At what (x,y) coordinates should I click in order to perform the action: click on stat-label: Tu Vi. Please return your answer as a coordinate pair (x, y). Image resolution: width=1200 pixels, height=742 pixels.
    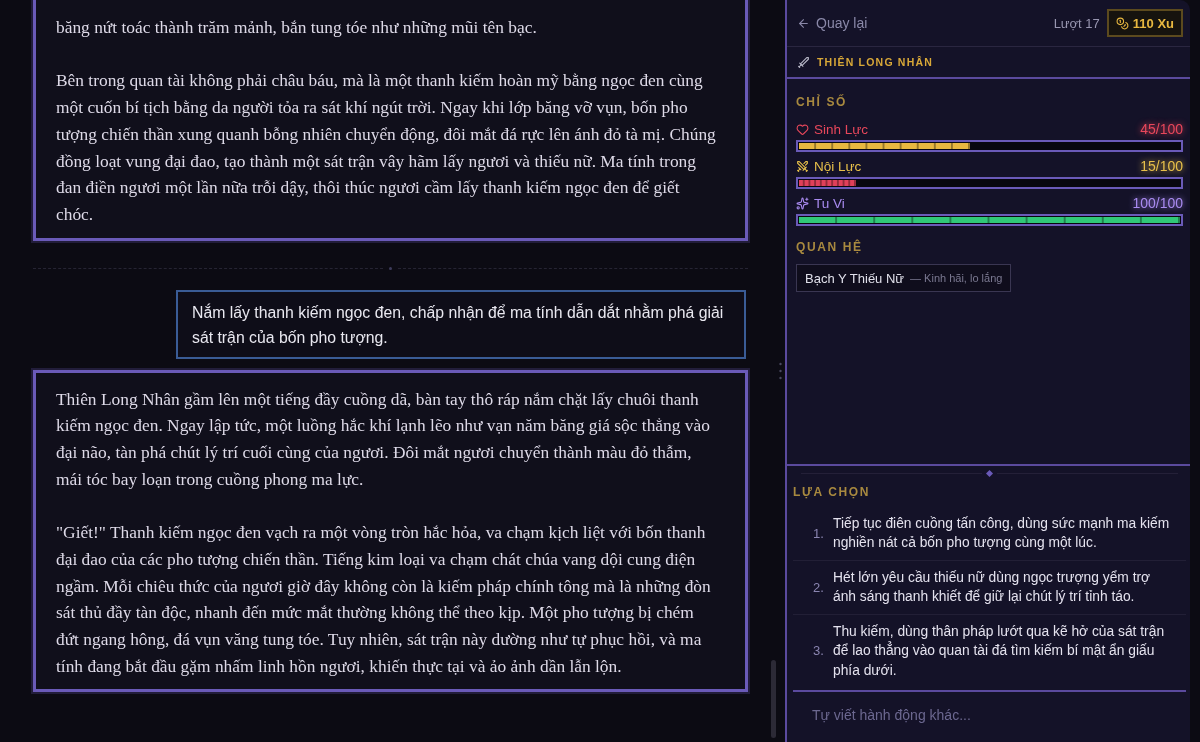
    Looking at the image, I should click on (829, 203).